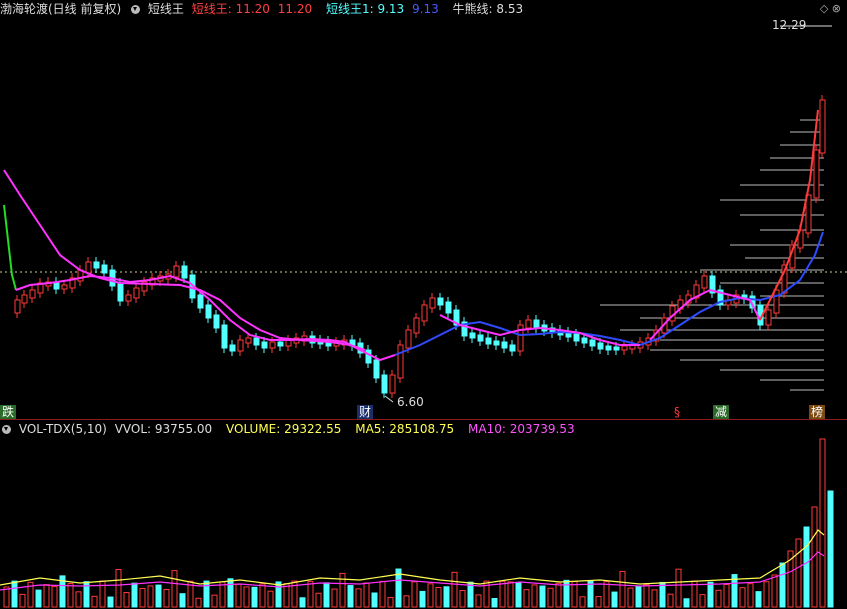  I want to click on short-line-magenta, so click(184, 260).